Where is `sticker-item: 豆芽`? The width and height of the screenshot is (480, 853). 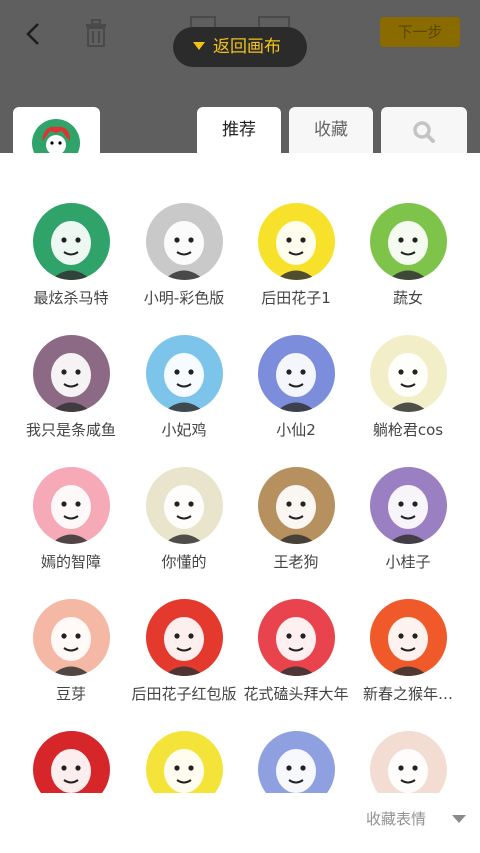 sticker-item: 豆芽 is located at coordinates (71, 665).